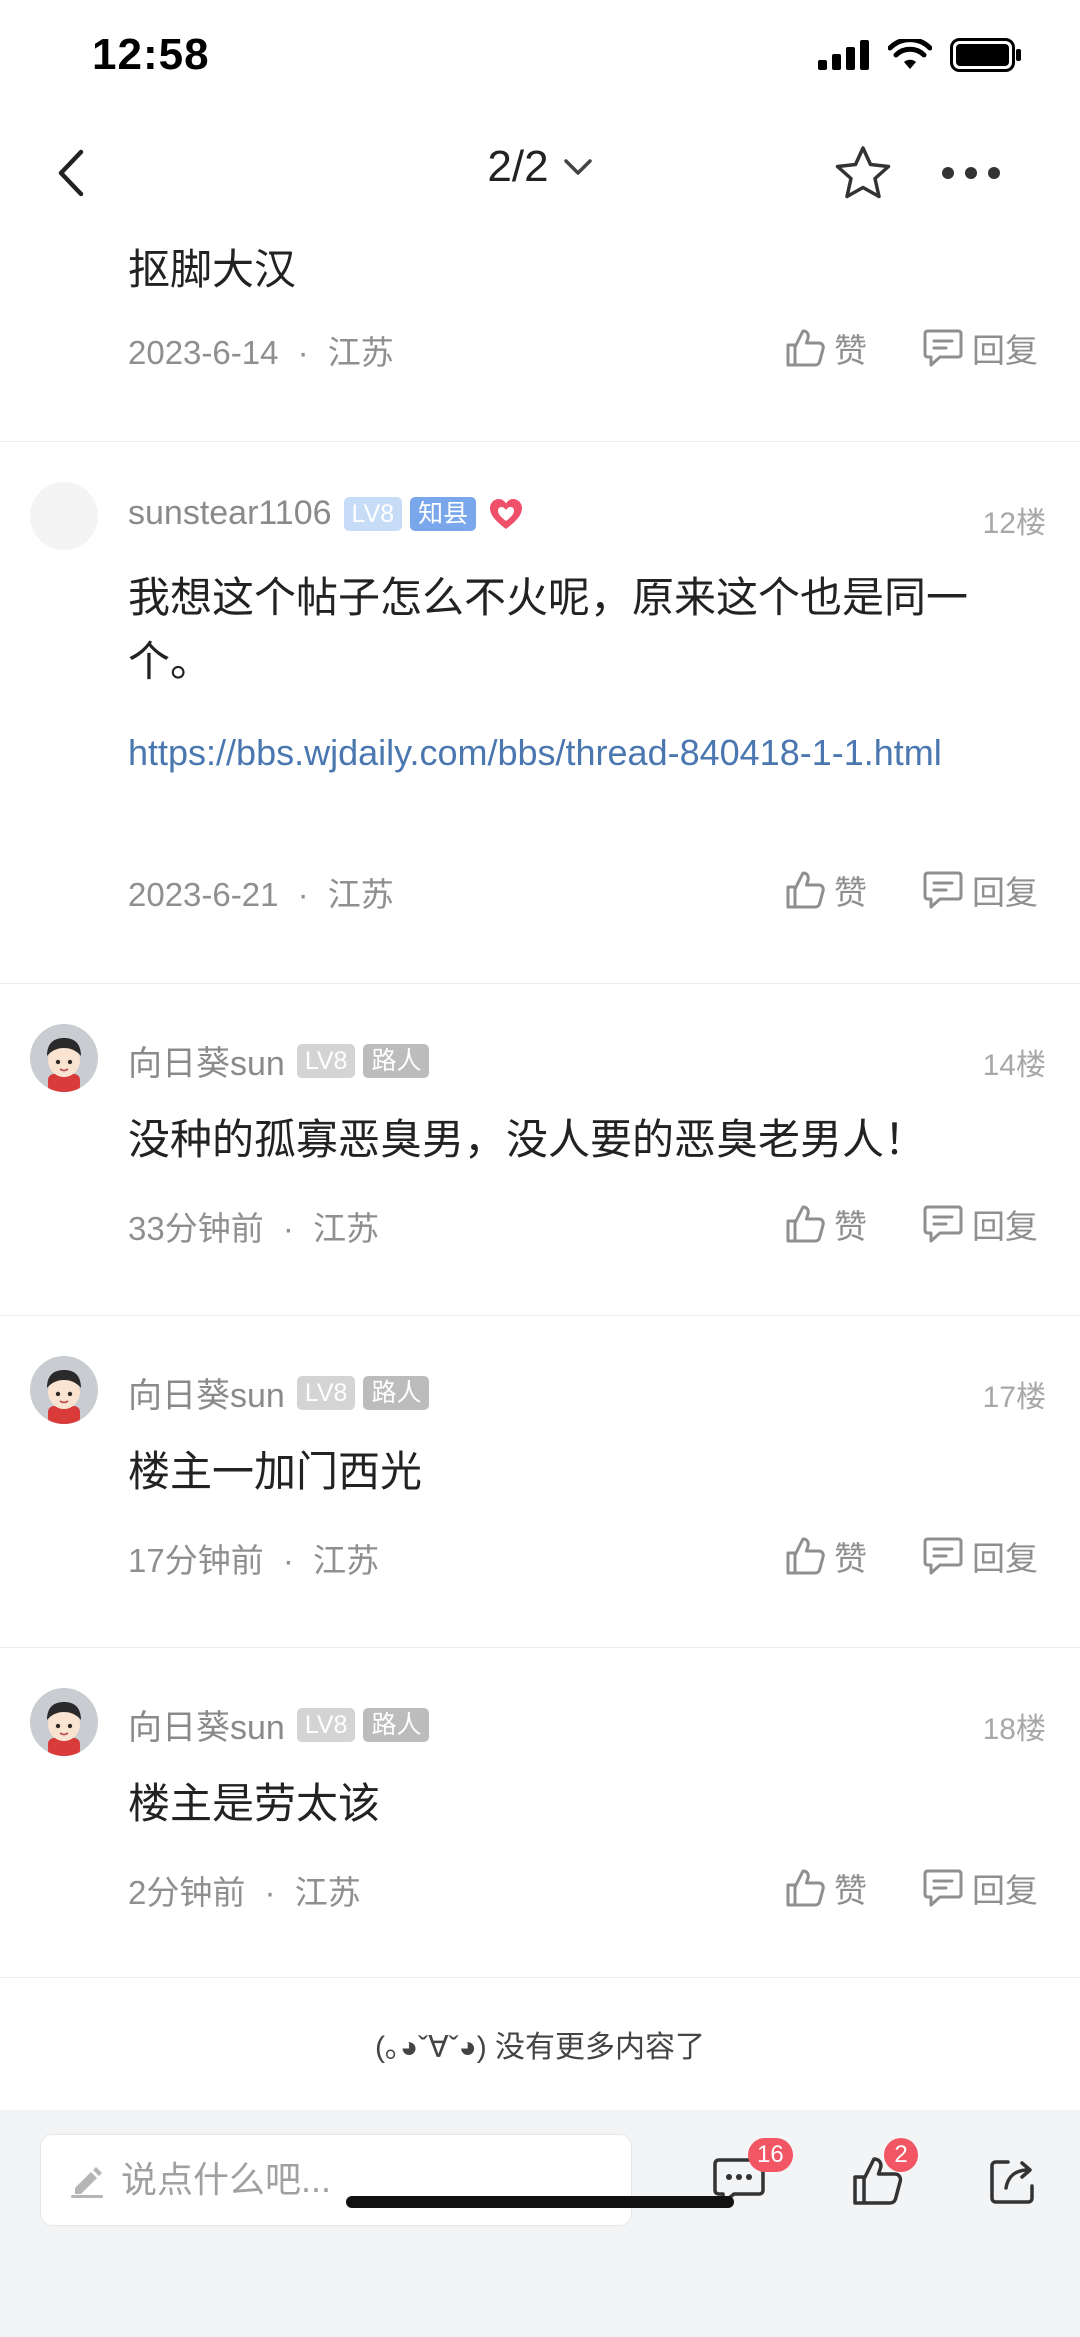 Image resolution: width=1080 pixels, height=2337 pixels. Describe the element at coordinates (261, 350) in the screenshot. I see `comment-meta: 2023-6-14 · 江苏` at that location.